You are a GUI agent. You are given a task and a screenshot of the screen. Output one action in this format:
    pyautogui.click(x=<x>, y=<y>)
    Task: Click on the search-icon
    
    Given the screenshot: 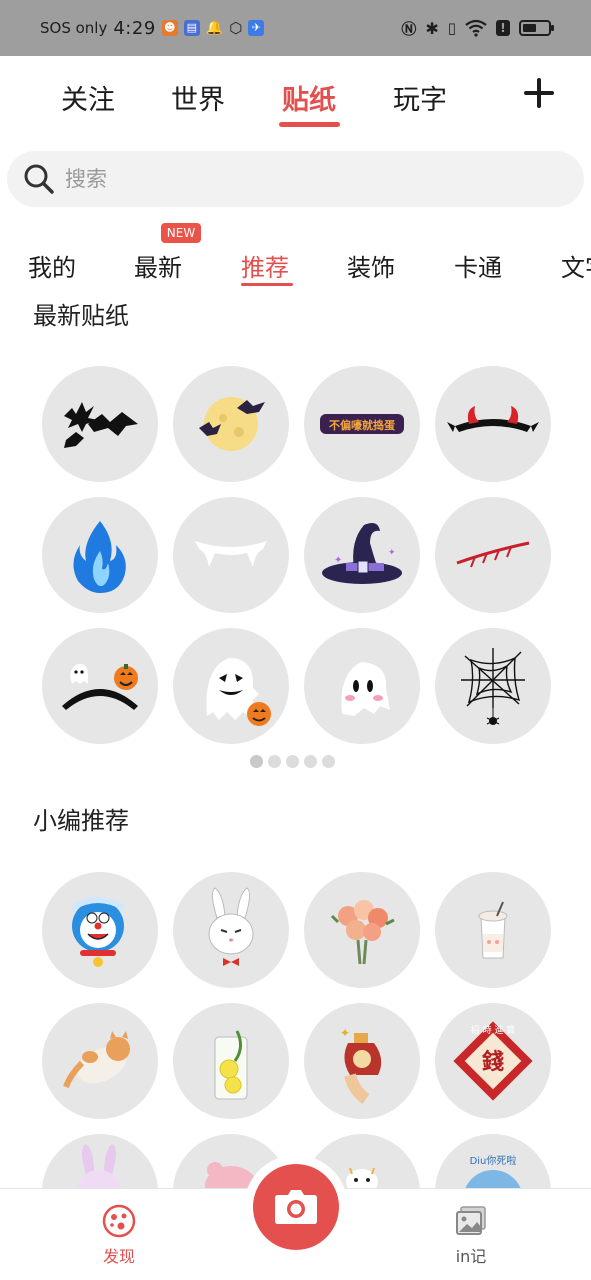 What is the action you would take?
    pyautogui.click(x=39, y=179)
    